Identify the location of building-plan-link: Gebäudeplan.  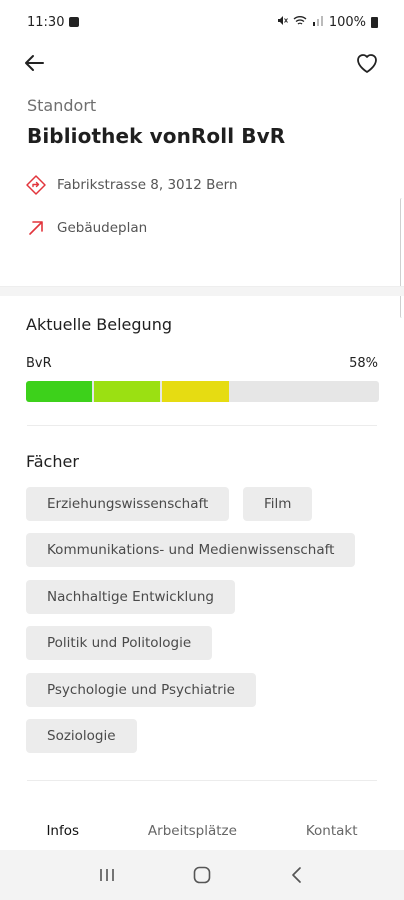
(86, 228).